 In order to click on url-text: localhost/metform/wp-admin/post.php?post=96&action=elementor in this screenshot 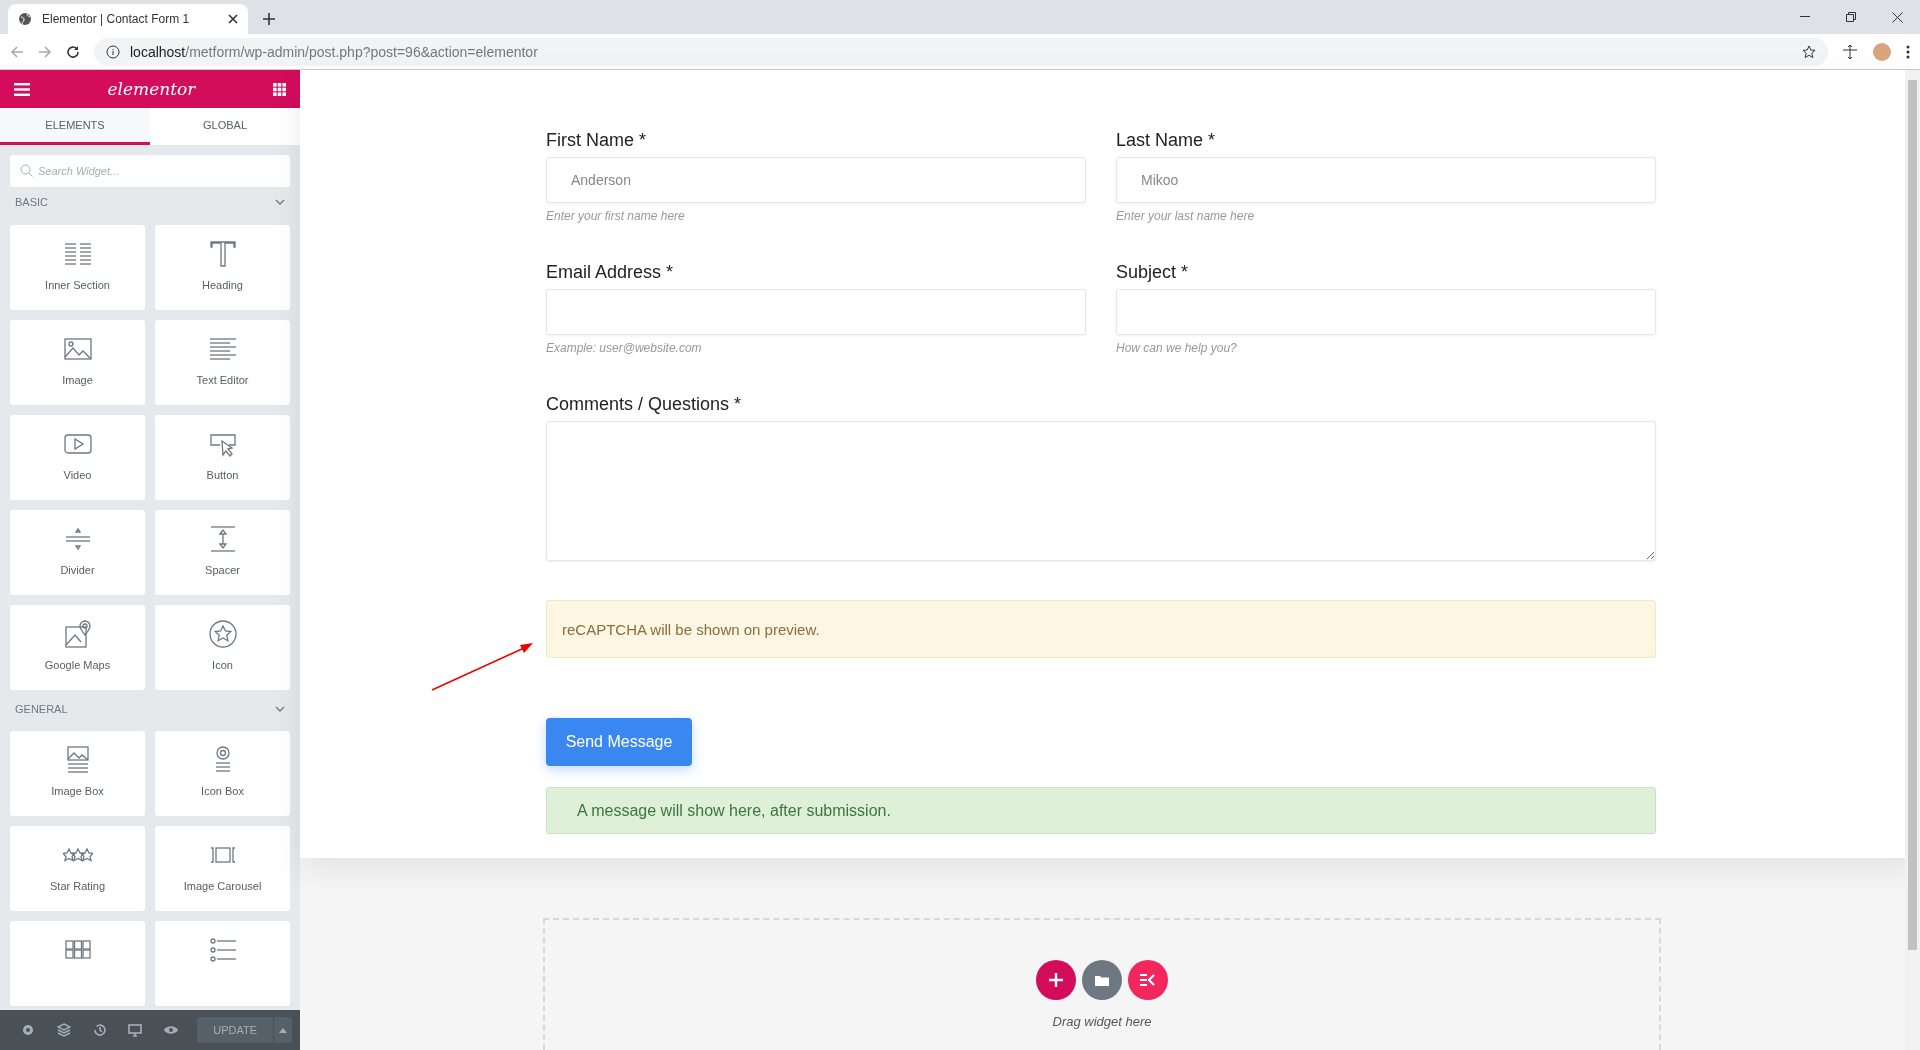, I will do `click(334, 51)`.